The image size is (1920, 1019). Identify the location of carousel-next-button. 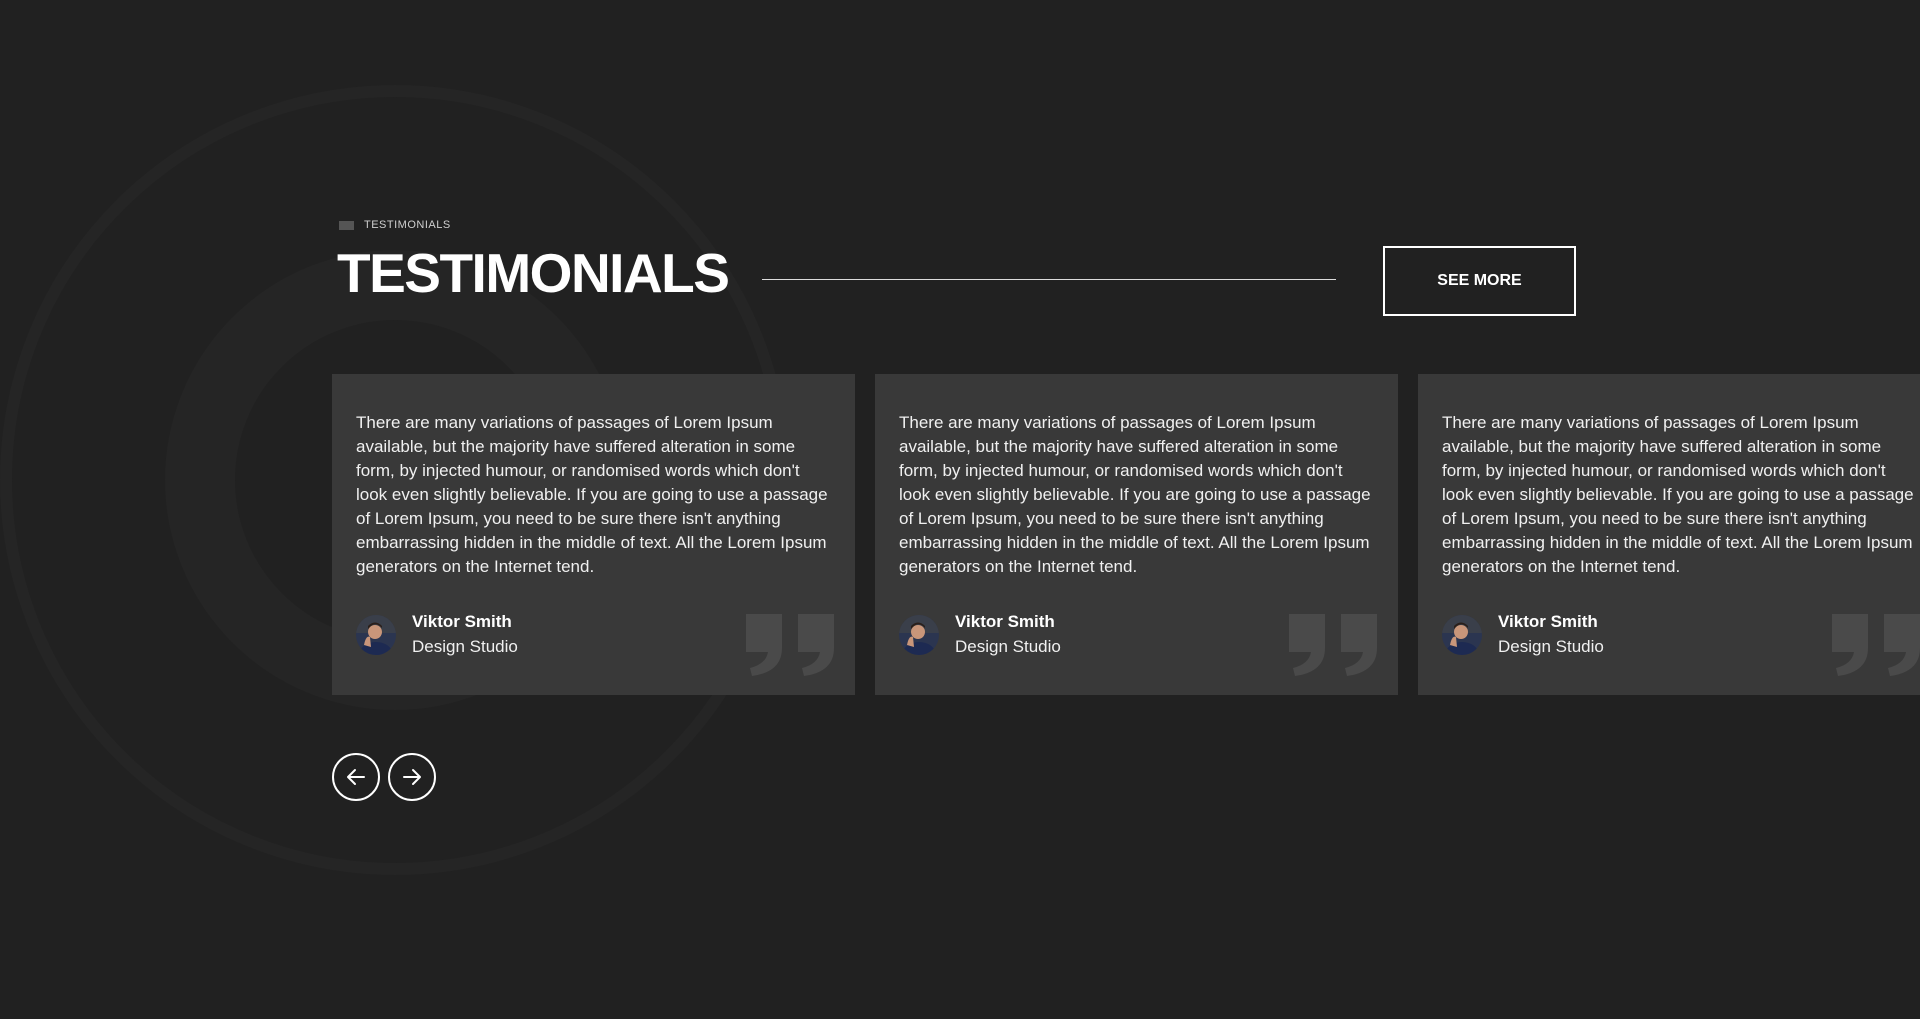
(412, 777).